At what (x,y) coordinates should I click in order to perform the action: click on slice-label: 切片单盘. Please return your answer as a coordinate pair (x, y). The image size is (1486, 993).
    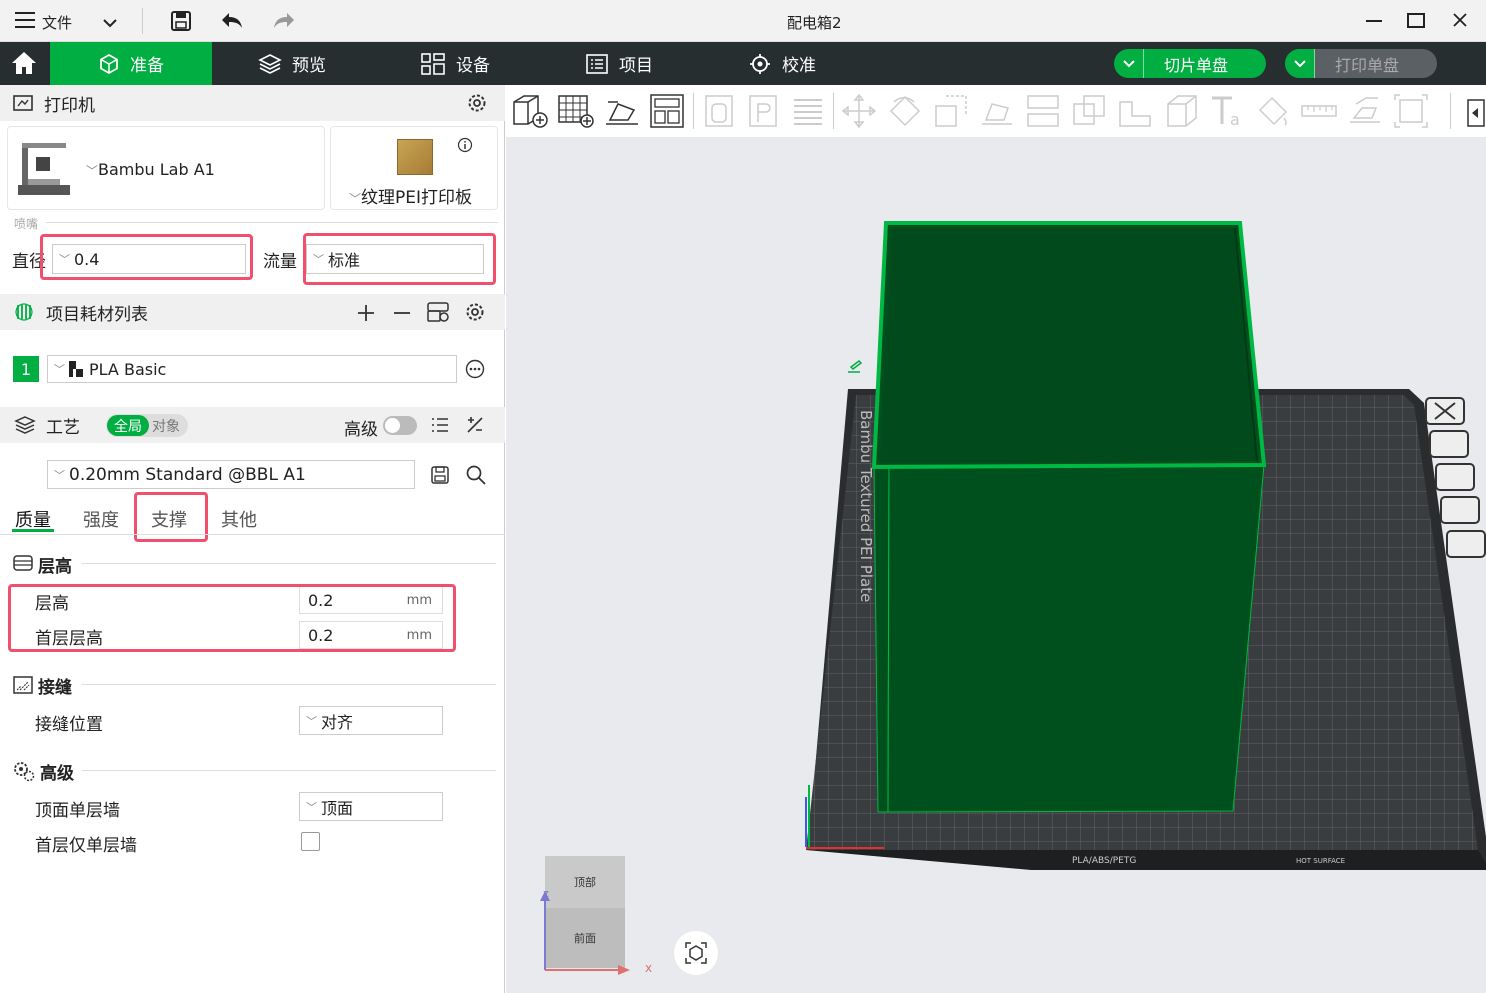
    Looking at the image, I should click on (1196, 65).